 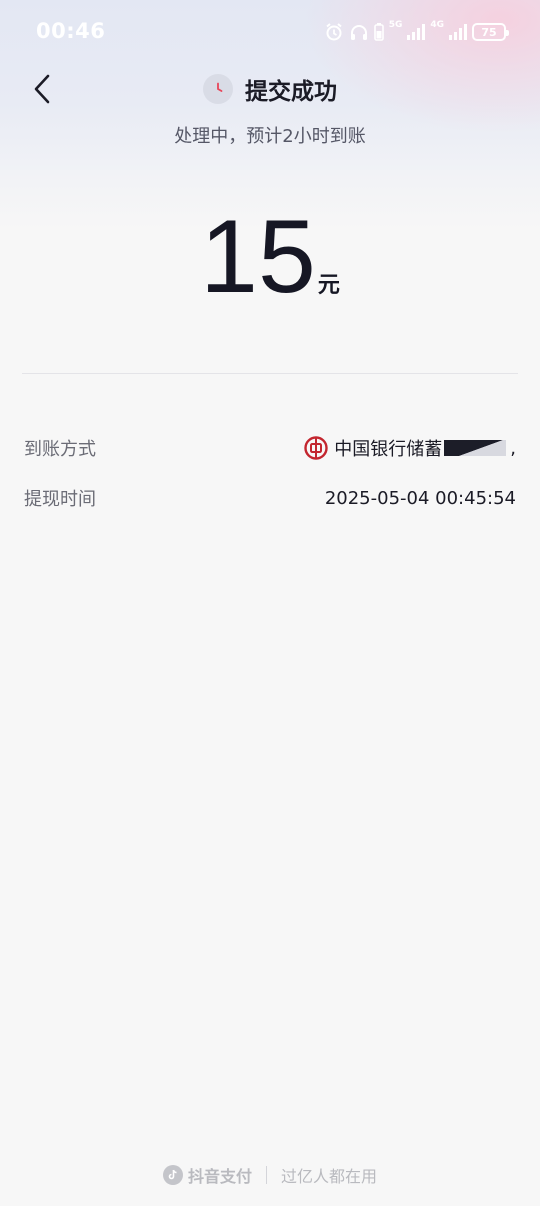 I want to click on battery-icon: 75, so click(x=490, y=32).